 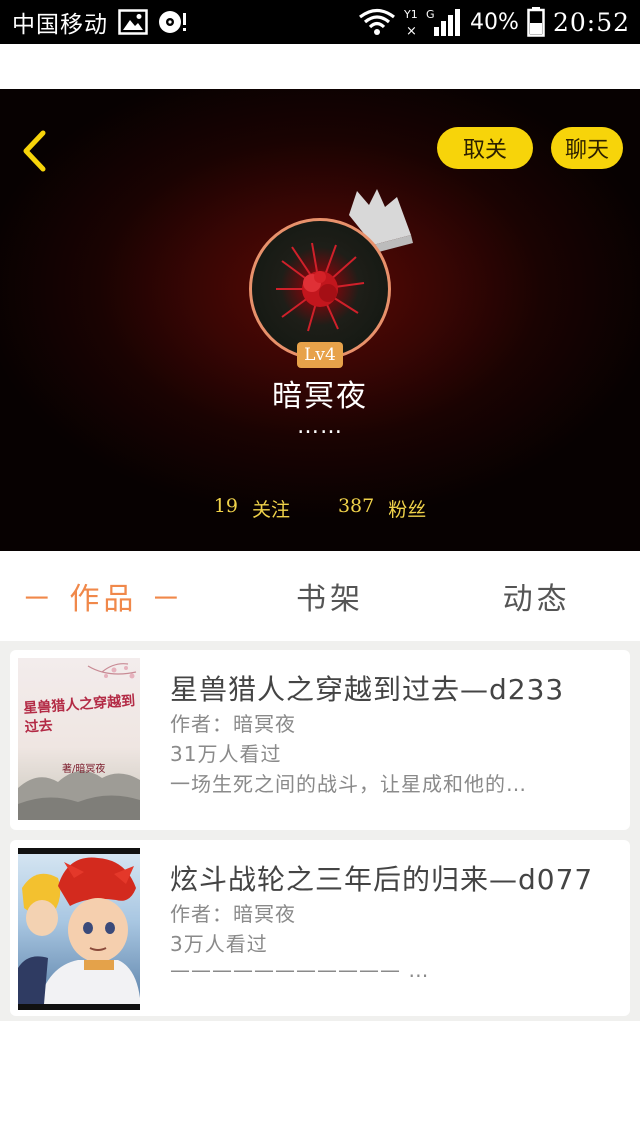 I want to click on avatar-wrap, so click(x=320, y=289).